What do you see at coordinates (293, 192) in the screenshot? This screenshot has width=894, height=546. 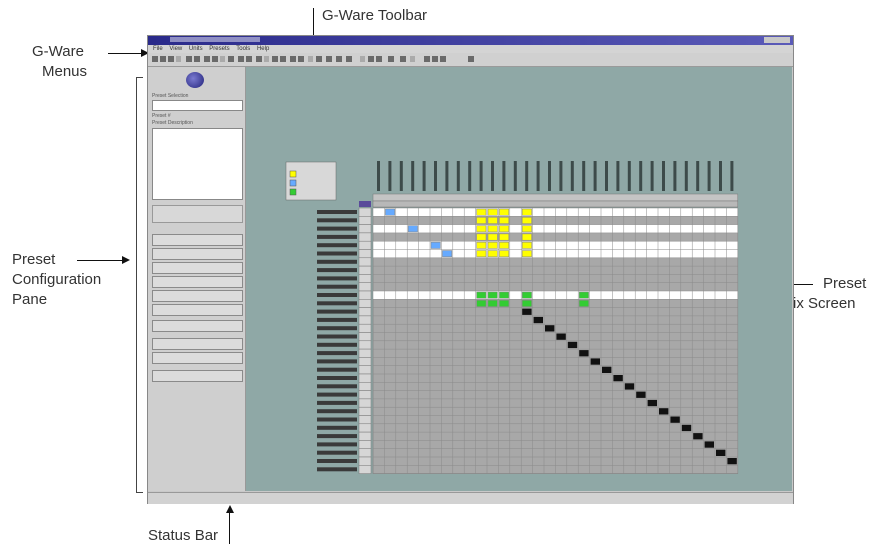 I see `legend-swatch` at bounding box center [293, 192].